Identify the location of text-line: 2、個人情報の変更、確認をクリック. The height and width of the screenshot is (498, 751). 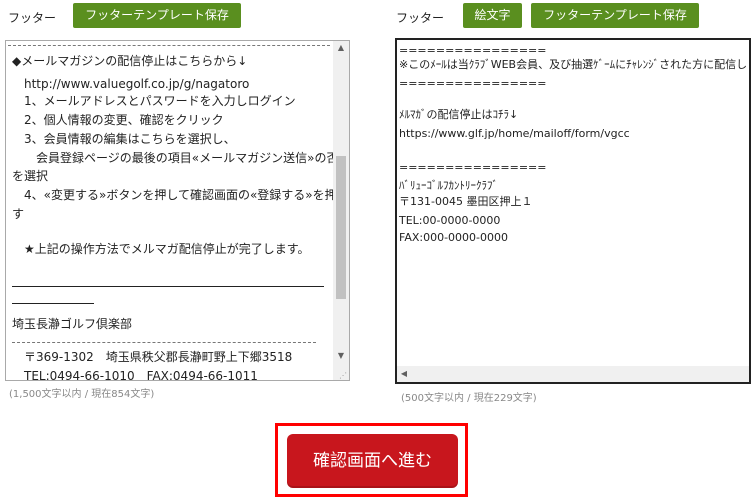
(118, 120).